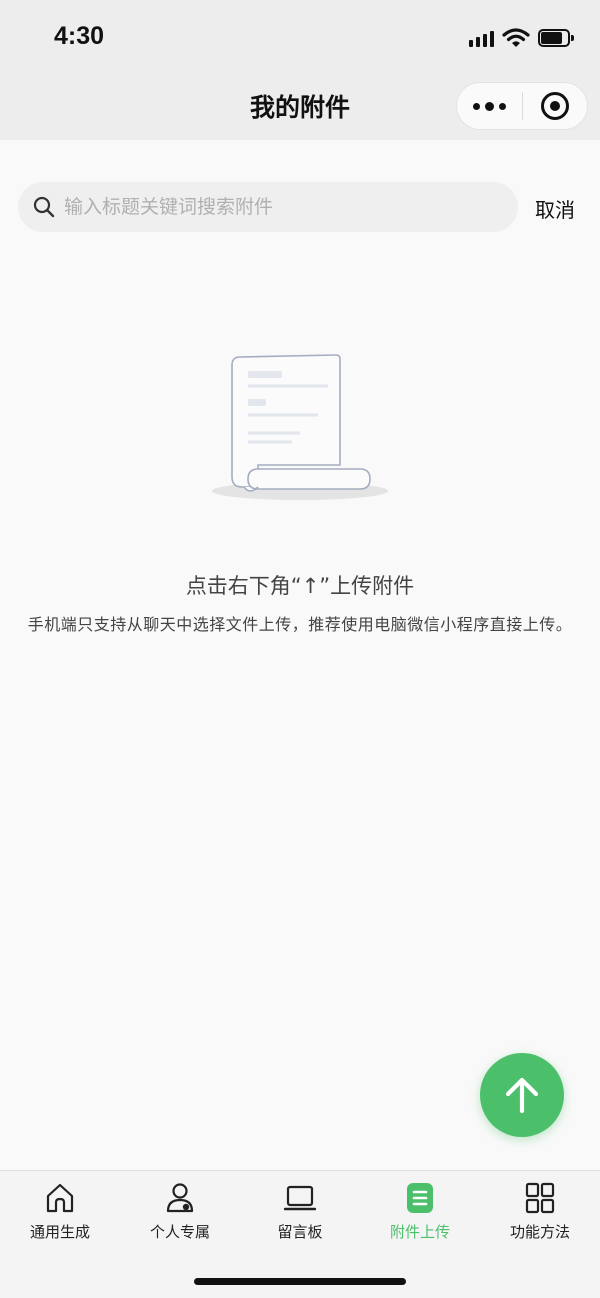 Image resolution: width=600 pixels, height=1298 pixels. I want to click on tab-label: 通用生成, so click(59, 1232).